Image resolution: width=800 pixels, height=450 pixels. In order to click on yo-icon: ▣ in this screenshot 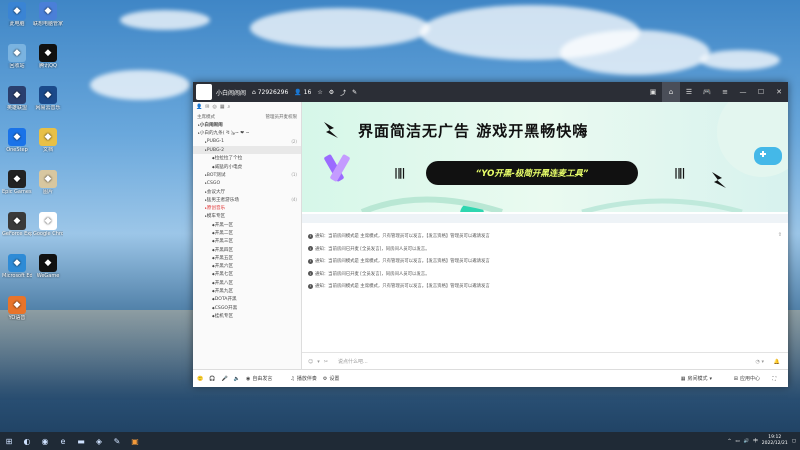, I will do `click(135, 441)`.